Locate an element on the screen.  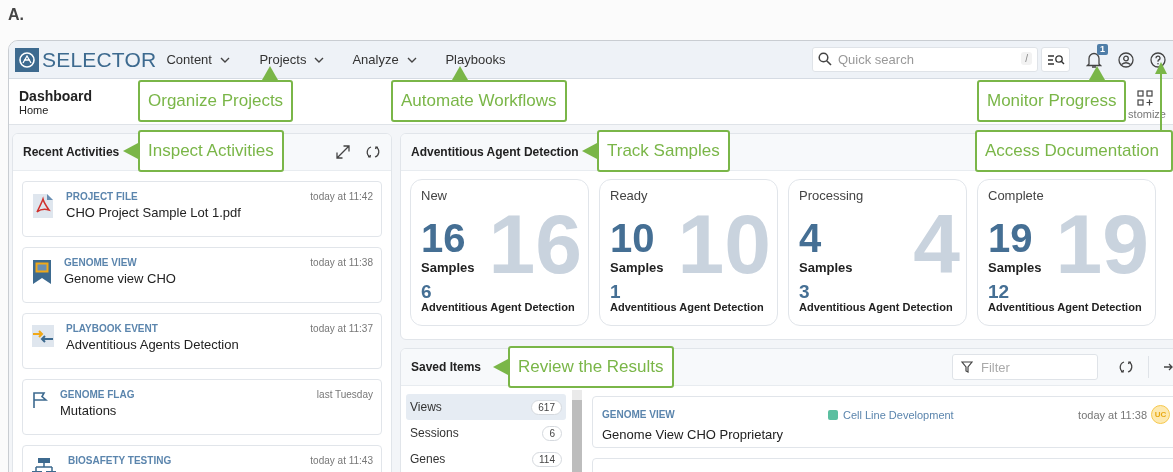
callout: Organize Projects is located at coordinates (216, 101).